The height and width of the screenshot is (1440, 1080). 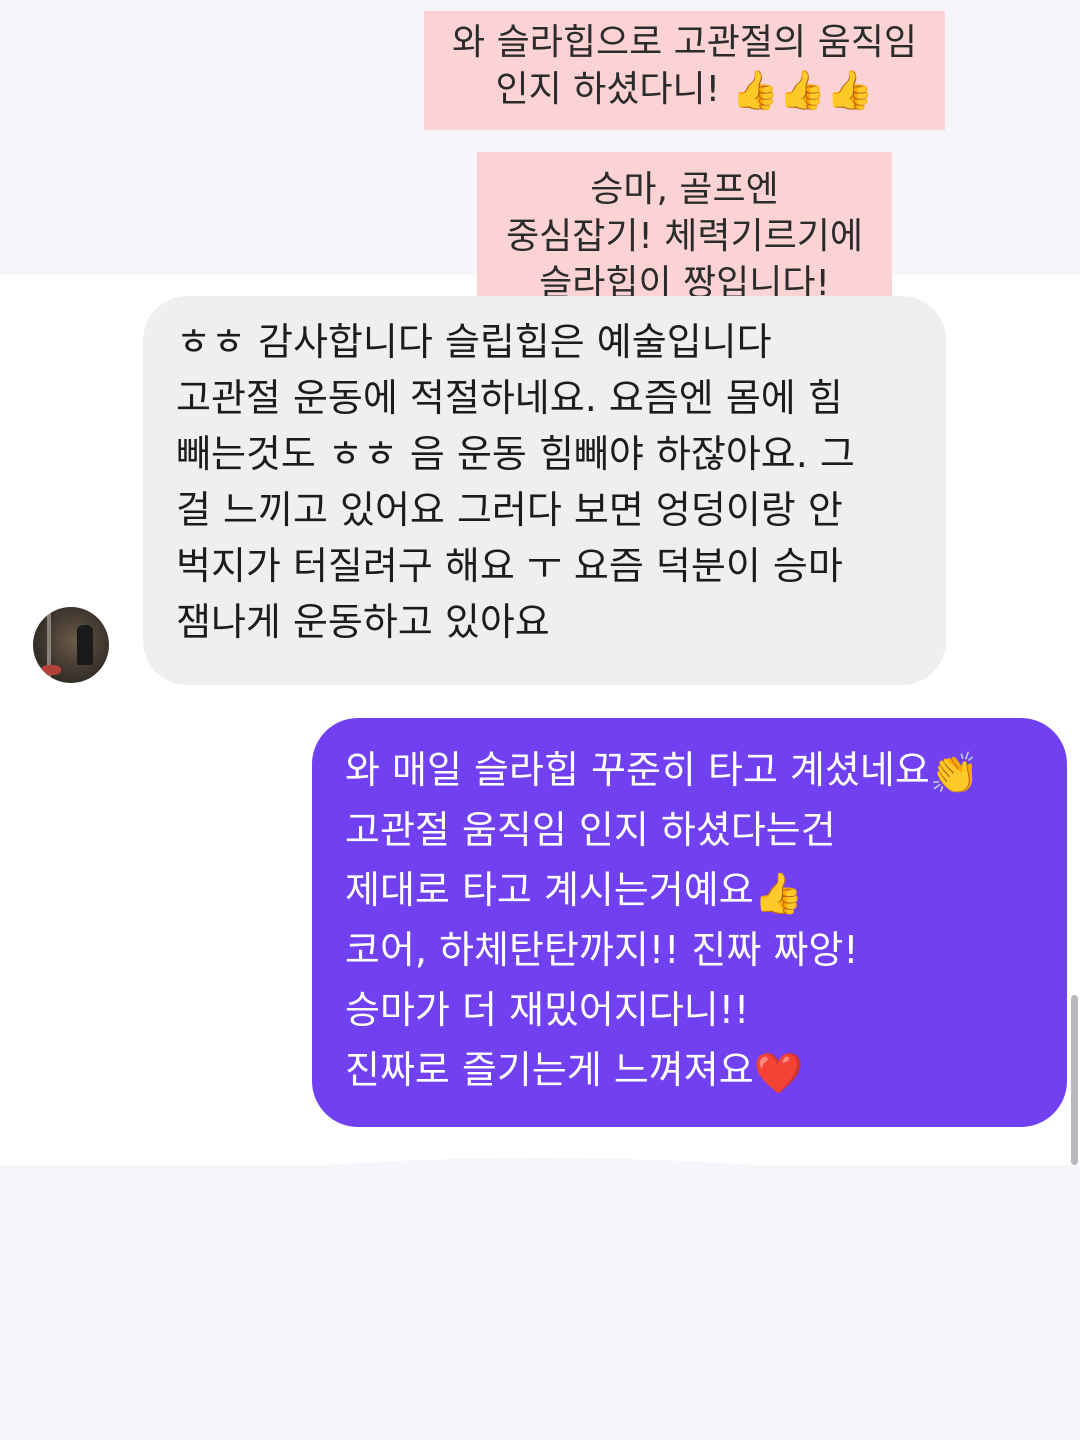 I want to click on note-2-line-2: 중심잡기! 체력기르기에, so click(x=684, y=236).